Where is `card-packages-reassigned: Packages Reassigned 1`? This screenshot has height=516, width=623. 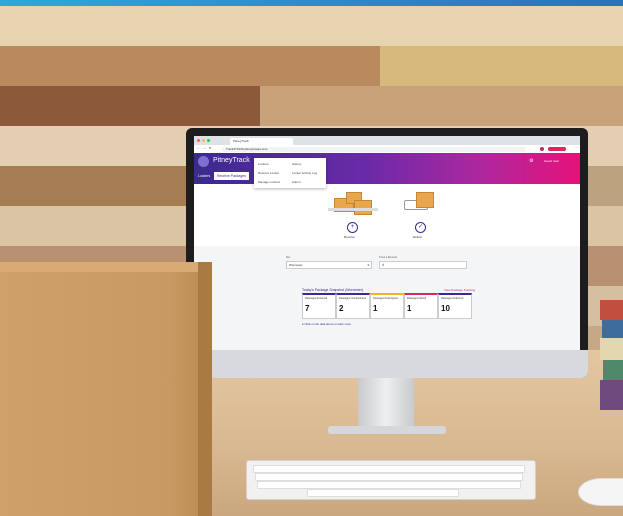
card-packages-reassigned: Packages Reassigned 1 is located at coordinates (387, 306).